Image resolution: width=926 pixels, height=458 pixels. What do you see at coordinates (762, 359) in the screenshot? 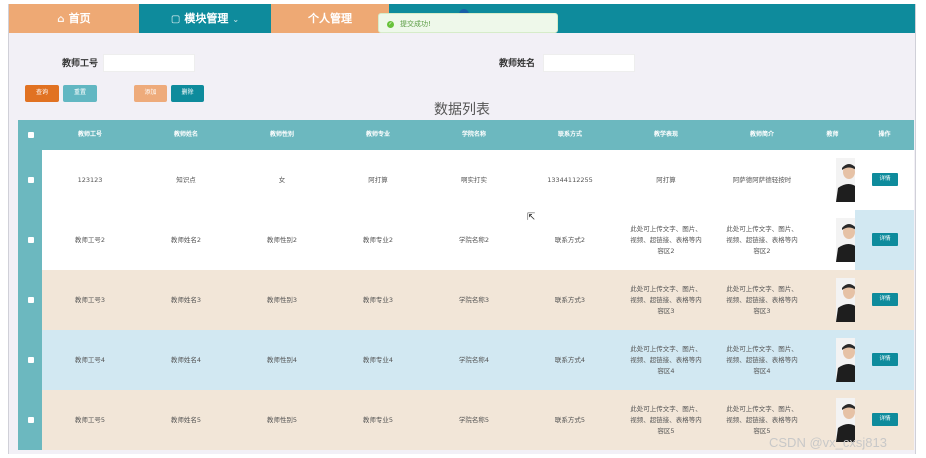
I see `teacher-intro-cell: 此处可上传文字、图片、视频、超链接、表格等内容区4` at bounding box center [762, 359].